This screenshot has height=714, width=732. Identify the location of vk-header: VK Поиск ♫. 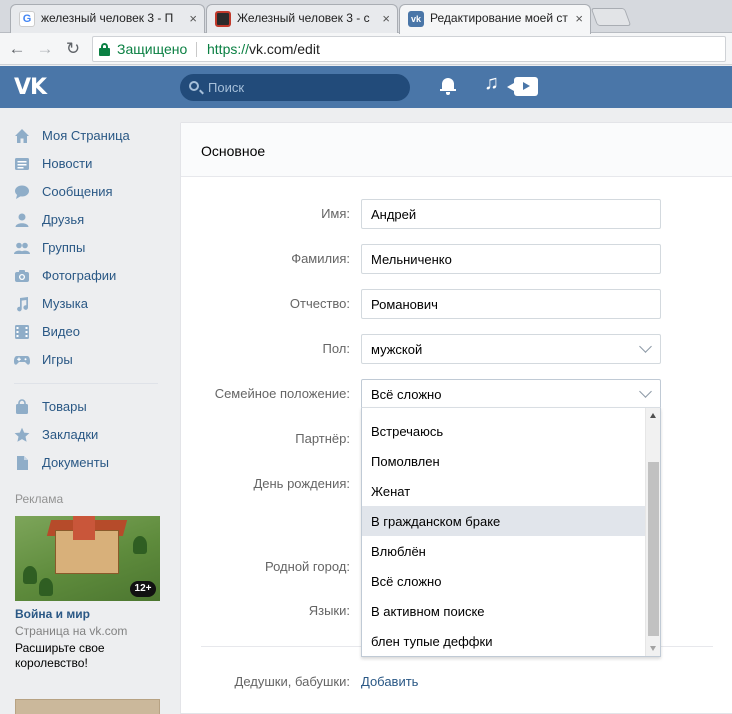
(366, 87).